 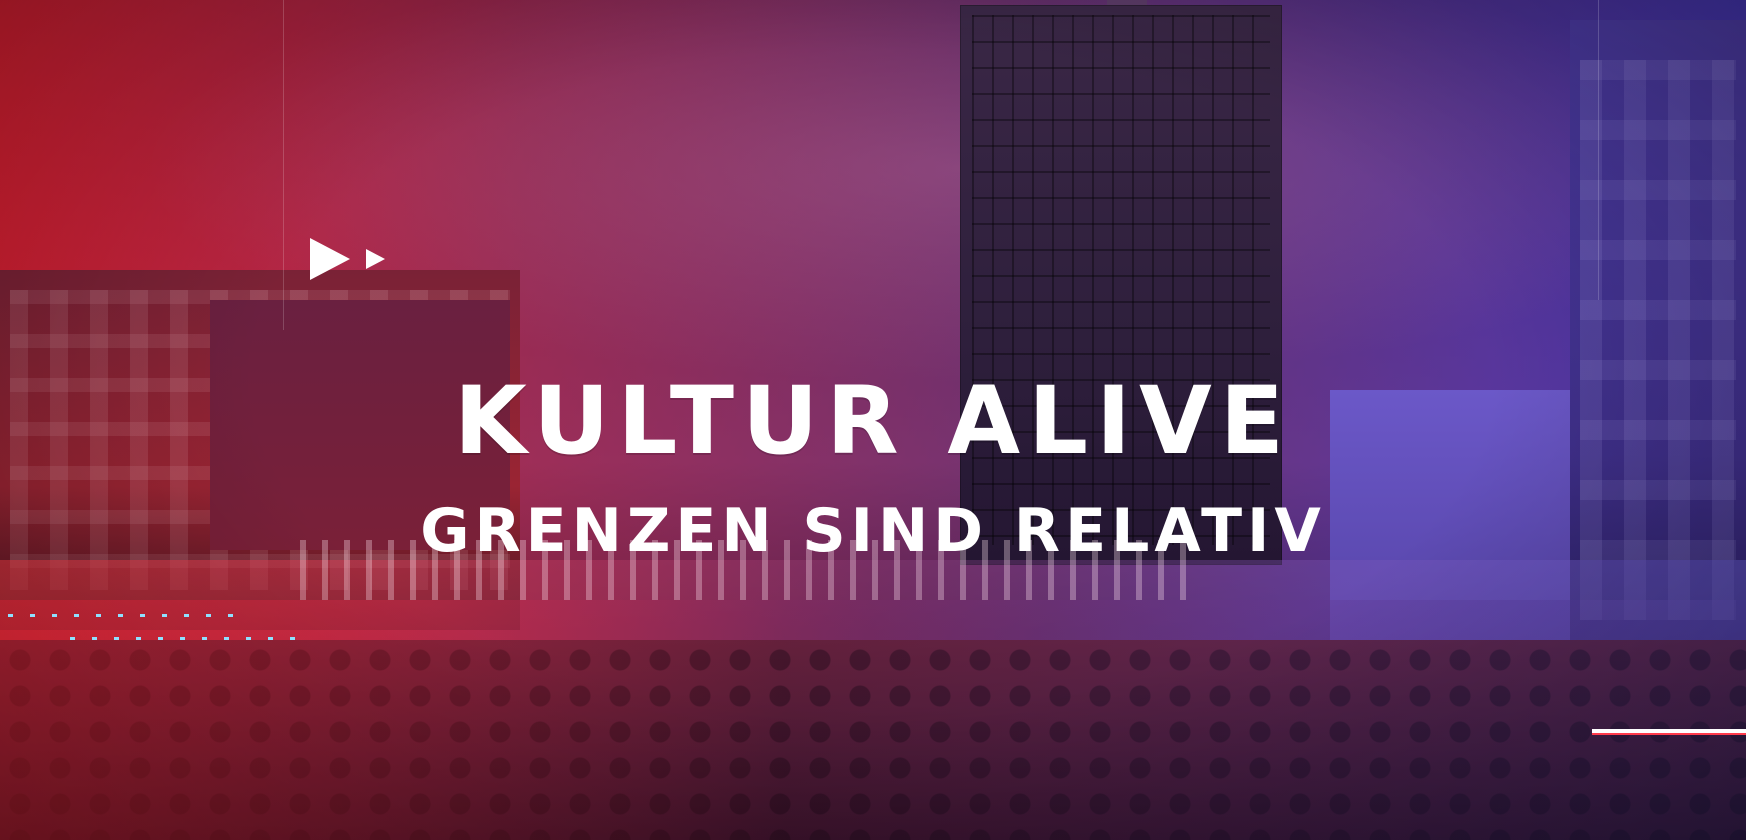 I want to click on accent-bar, so click(x=1669, y=731).